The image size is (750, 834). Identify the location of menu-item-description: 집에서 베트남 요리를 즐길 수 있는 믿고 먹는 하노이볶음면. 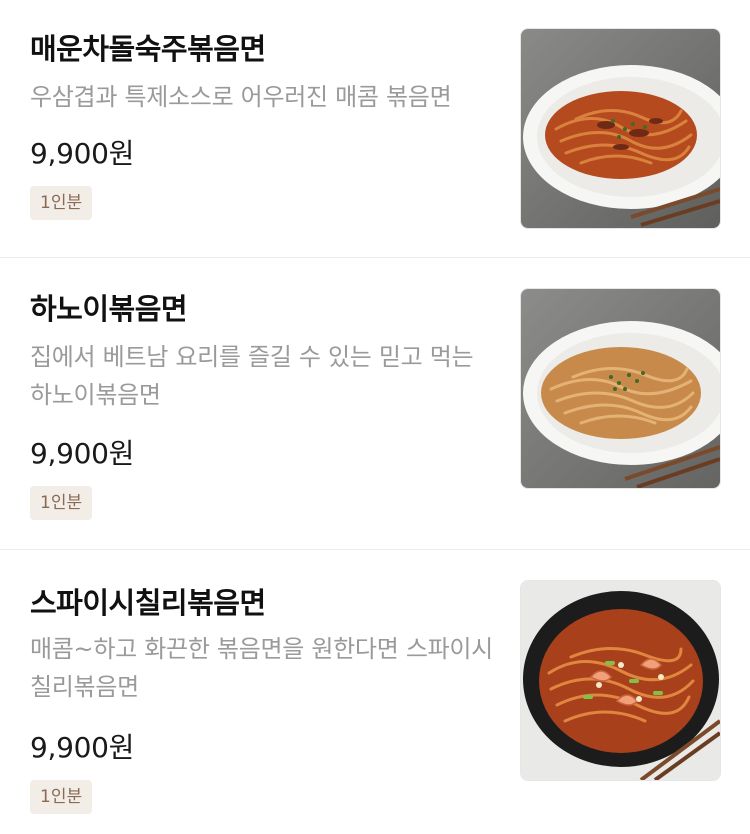
(252, 376).